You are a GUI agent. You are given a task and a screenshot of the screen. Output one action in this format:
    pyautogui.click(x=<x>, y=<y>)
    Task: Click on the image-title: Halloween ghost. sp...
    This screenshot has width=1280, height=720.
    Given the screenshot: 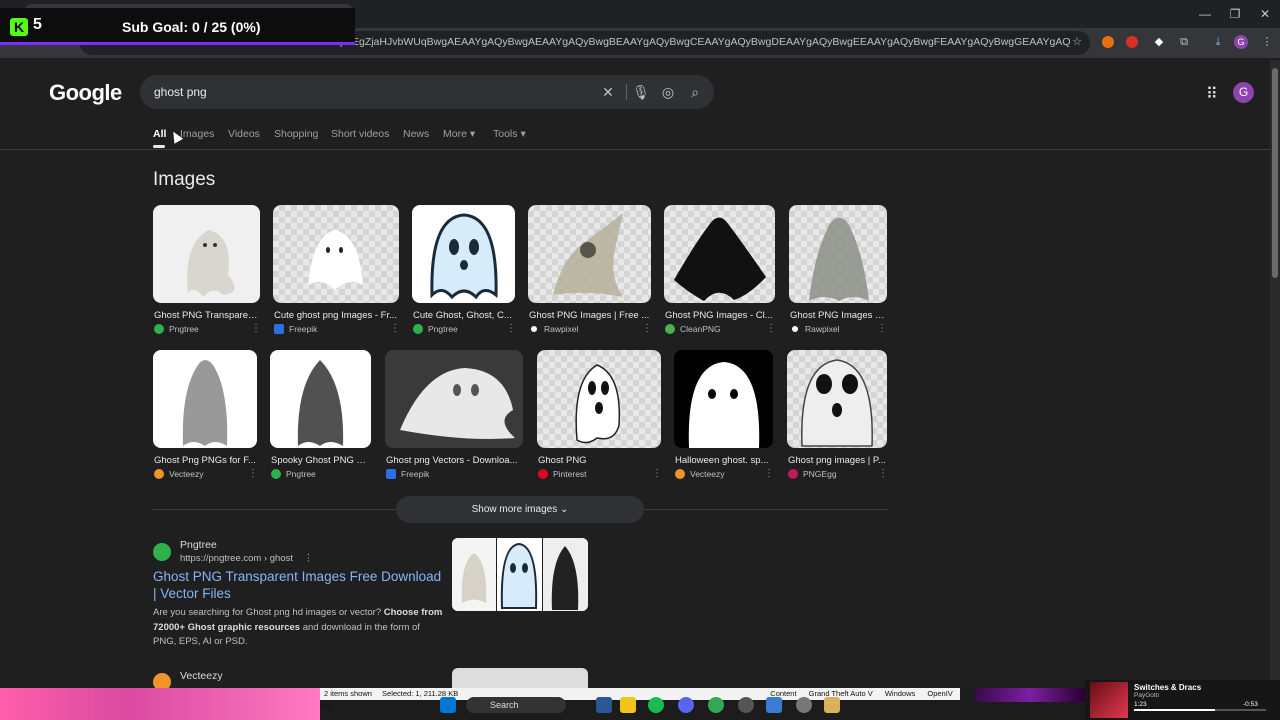 What is the action you would take?
    pyautogui.click(x=723, y=460)
    